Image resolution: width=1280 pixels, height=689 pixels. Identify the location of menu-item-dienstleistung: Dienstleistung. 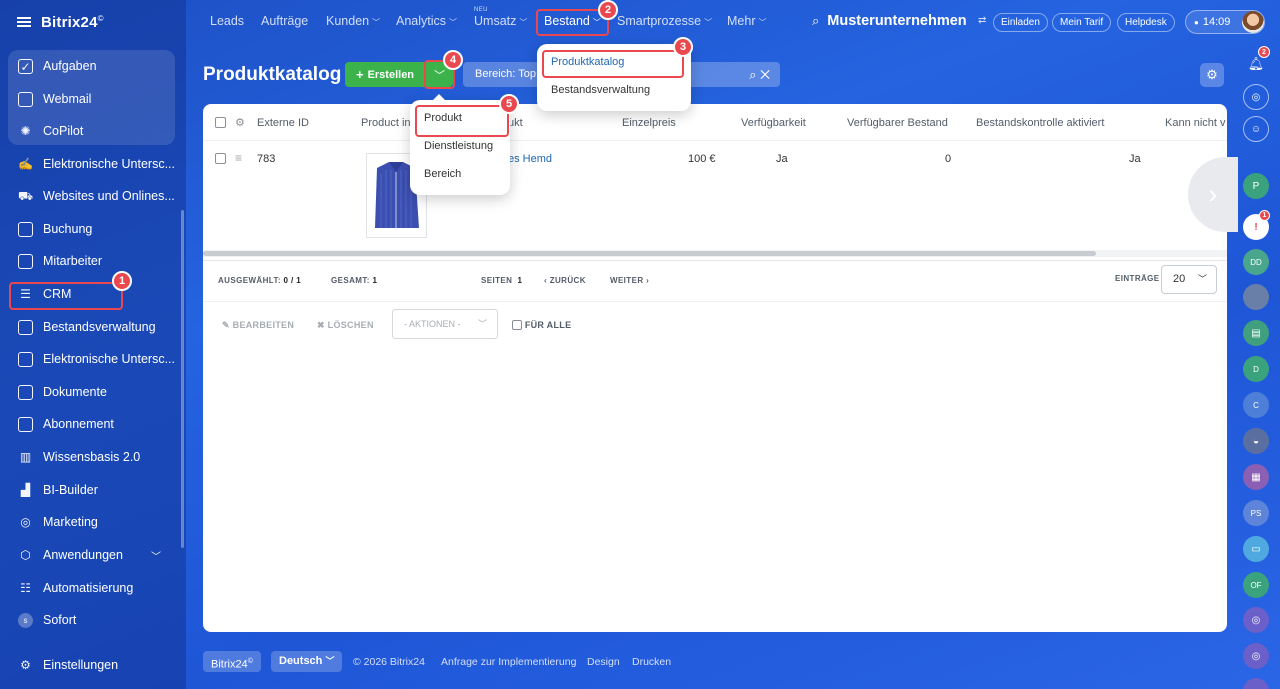
(458, 146).